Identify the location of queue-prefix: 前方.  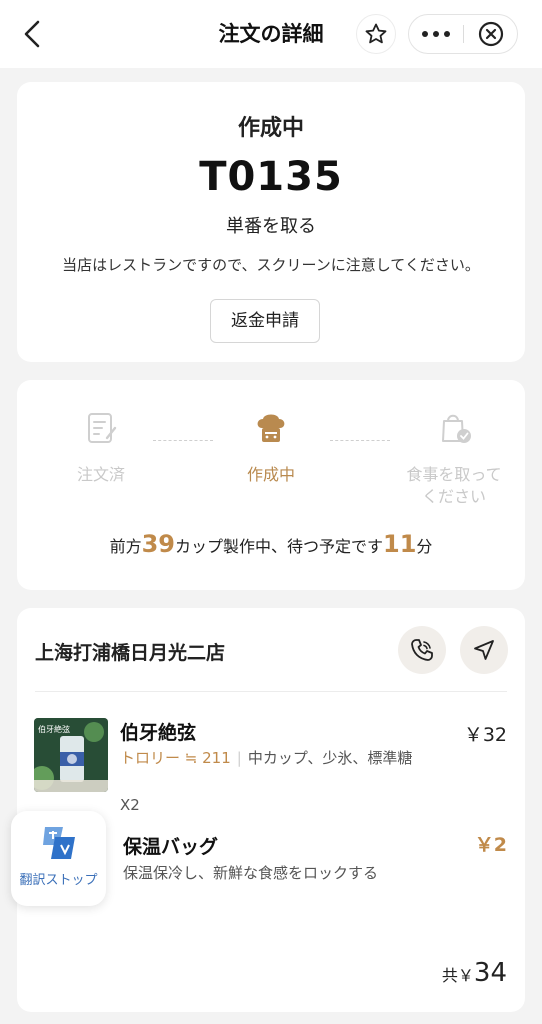
(125, 546).